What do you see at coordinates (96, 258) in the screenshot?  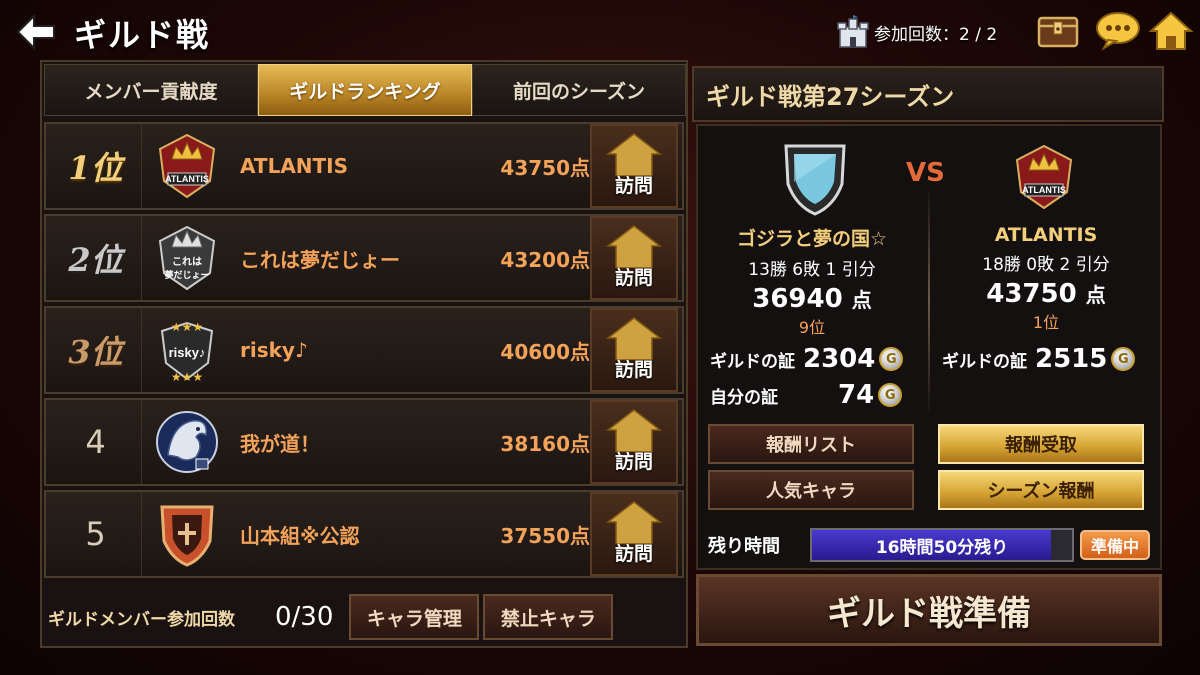 I see `rank-label: 2位` at bounding box center [96, 258].